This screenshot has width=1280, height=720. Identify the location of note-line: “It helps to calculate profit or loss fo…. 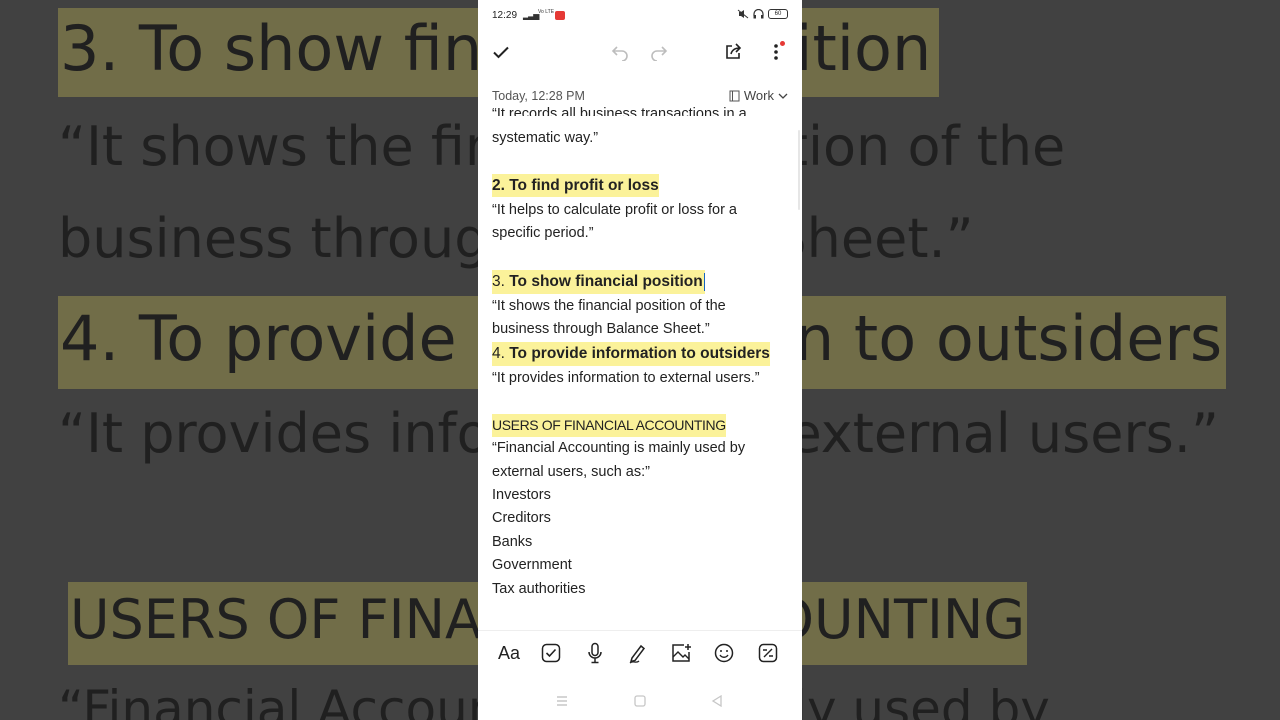
(614, 210).